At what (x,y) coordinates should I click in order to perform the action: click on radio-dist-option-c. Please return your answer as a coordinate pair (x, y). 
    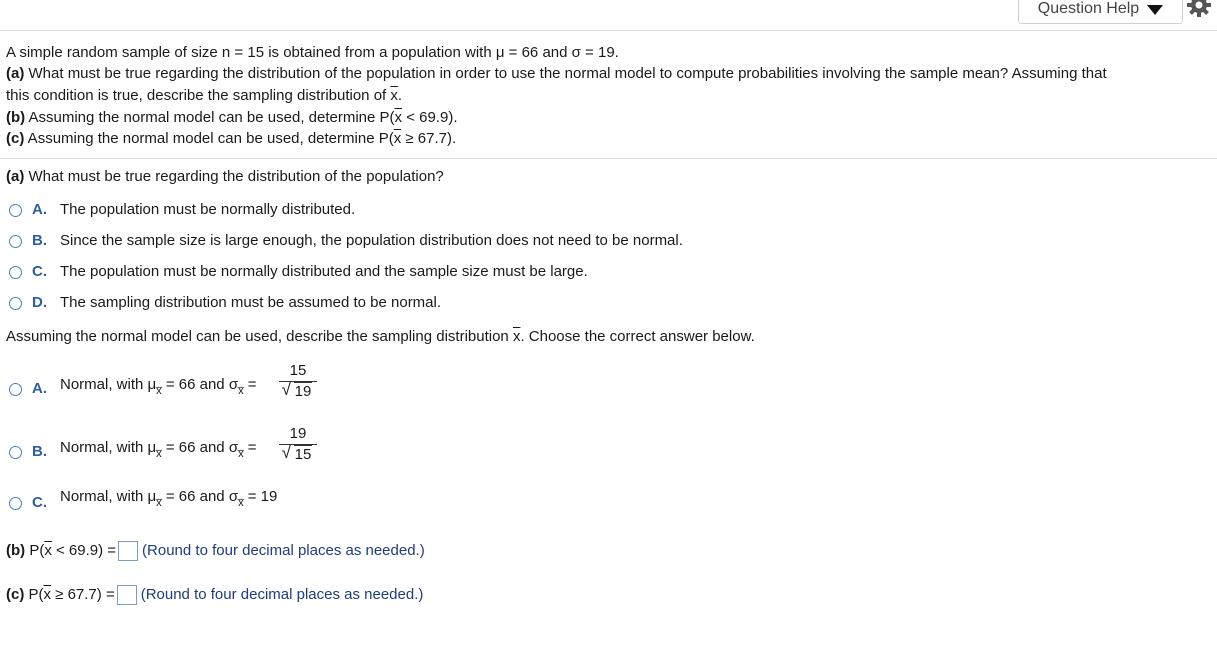
    Looking at the image, I should click on (15, 503).